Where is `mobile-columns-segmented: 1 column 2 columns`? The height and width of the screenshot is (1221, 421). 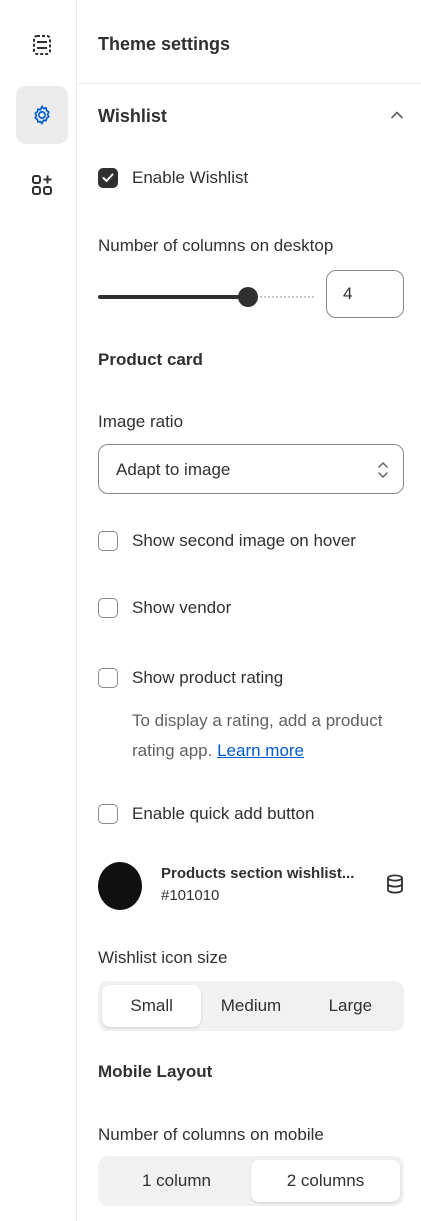 mobile-columns-segmented: 1 column 2 columns is located at coordinates (251, 1181).